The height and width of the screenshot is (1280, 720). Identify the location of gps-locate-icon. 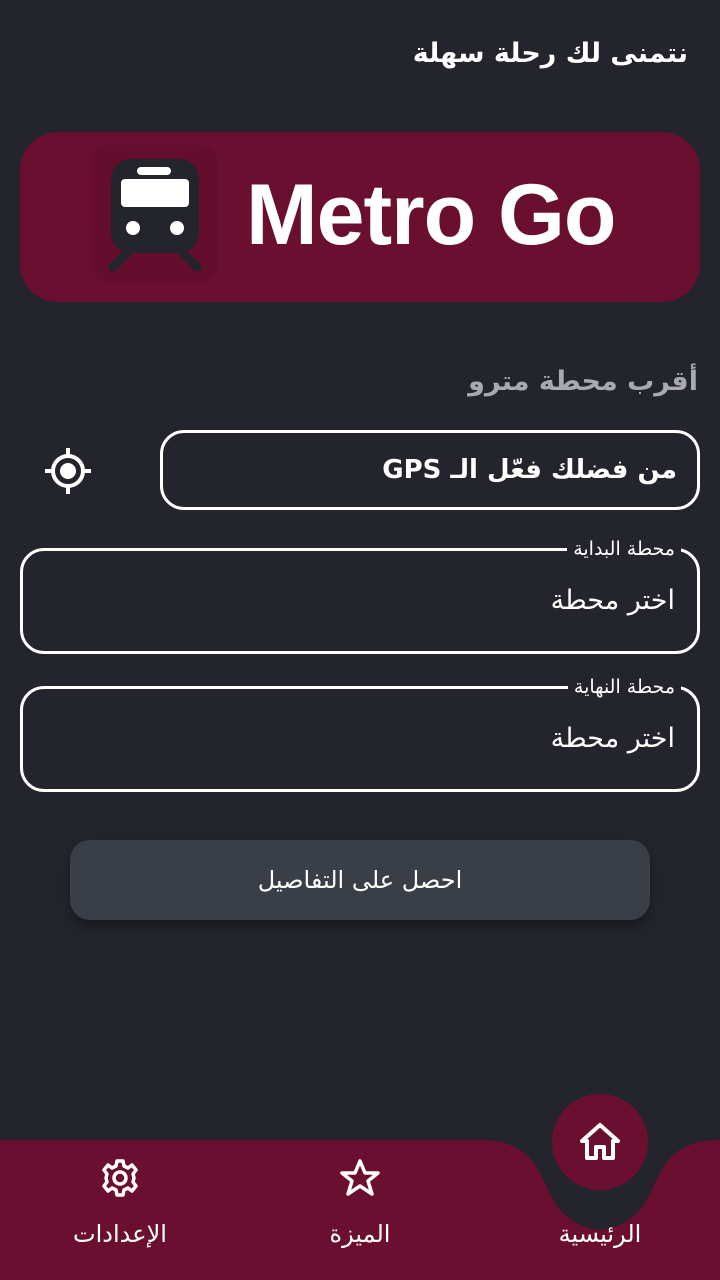
(68, 471).